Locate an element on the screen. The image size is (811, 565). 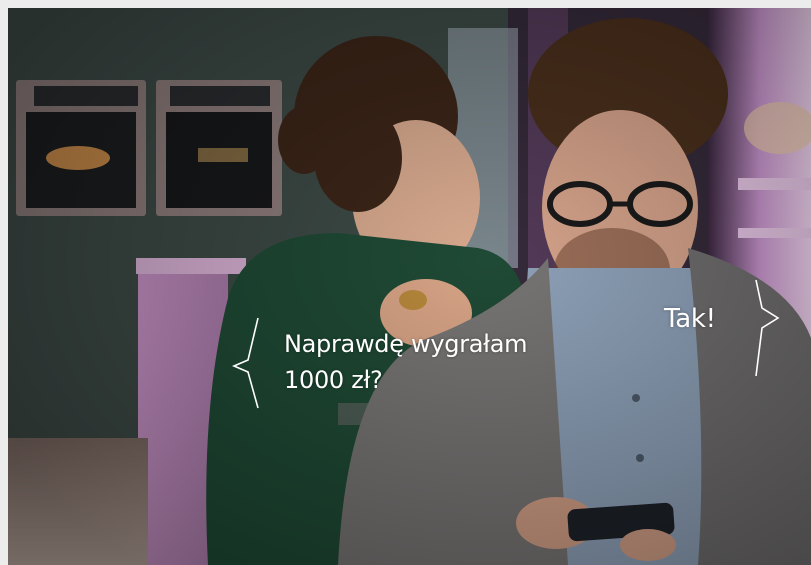
speech-question-line2: 1000 zł? is located at coordinates (333, 380).